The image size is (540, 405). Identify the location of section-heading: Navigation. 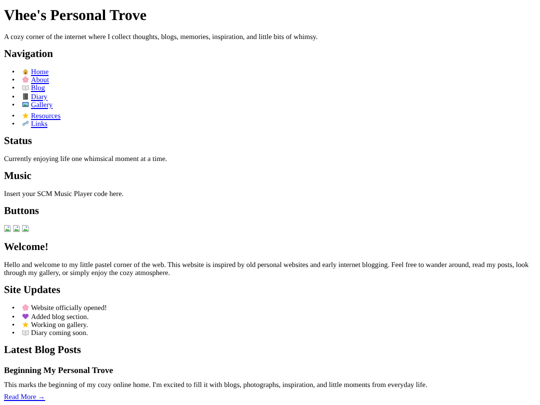
(29, 55).